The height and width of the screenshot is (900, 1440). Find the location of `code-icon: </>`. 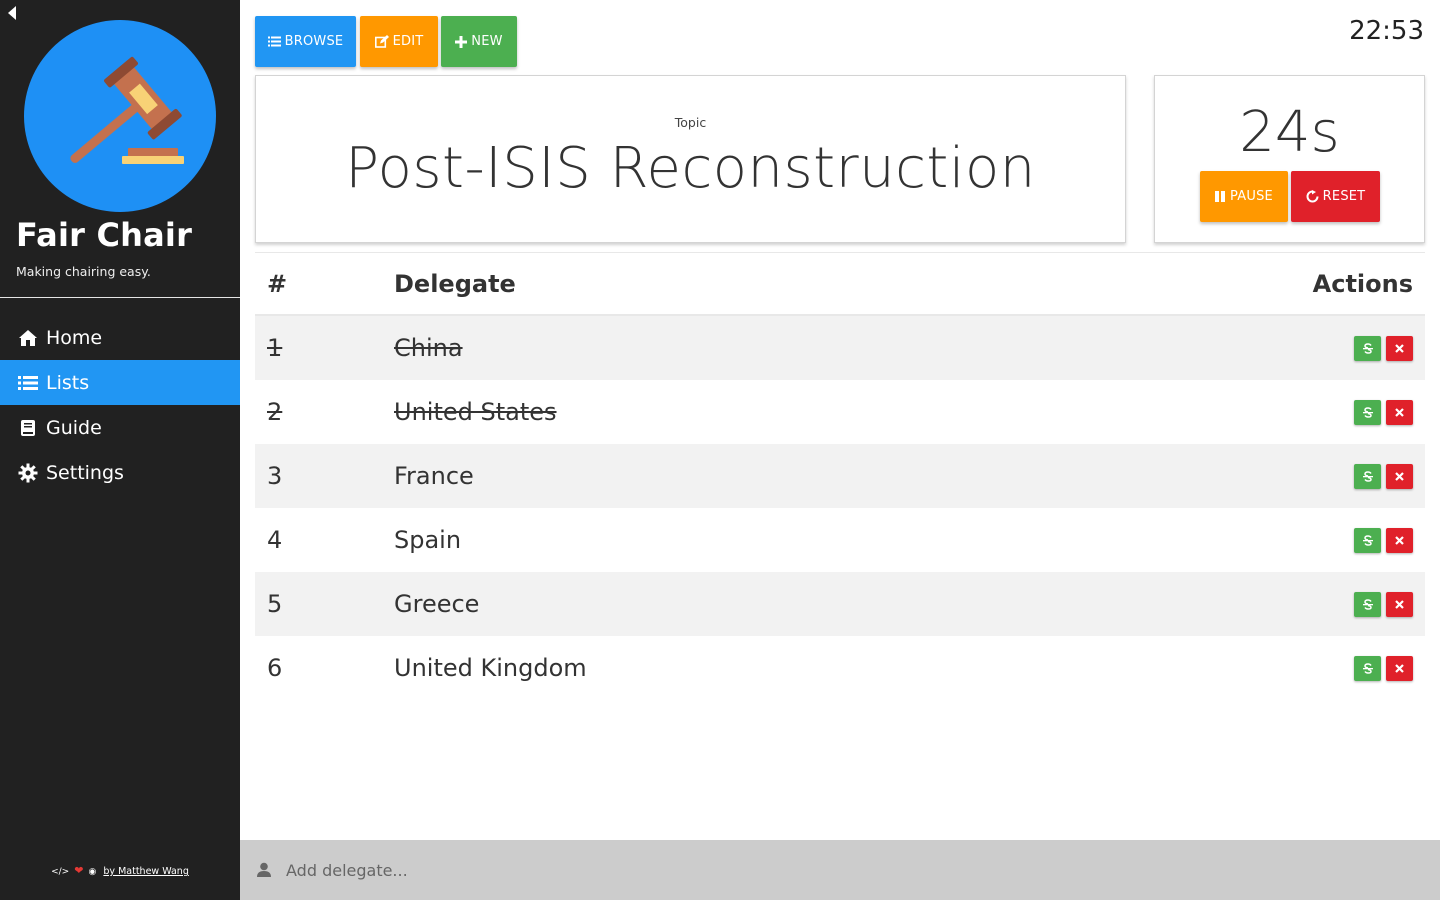

code-icon: </> is located at coordinates (60, 872).